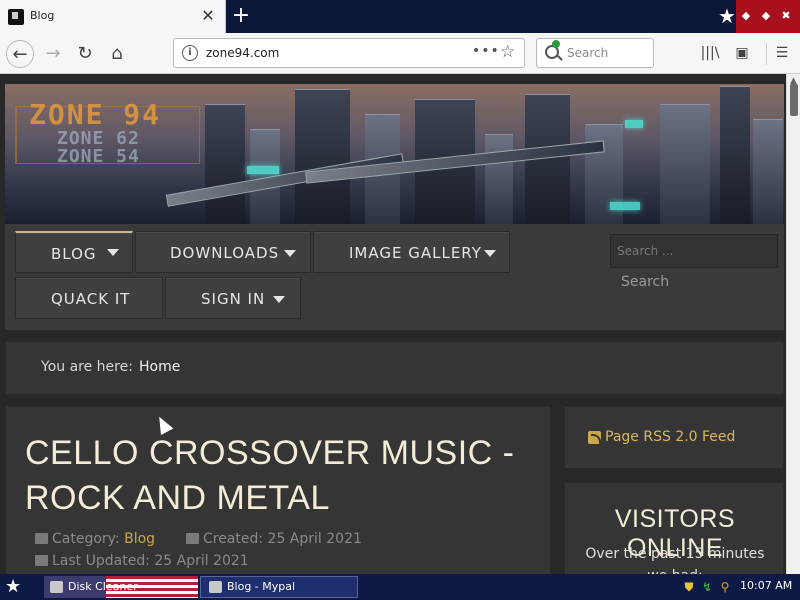 The height and width of the screenshot is (600, 800). Describe the element at coordinates (85, 54) in the screenshot. I see `reload-button: ↻` at that location.